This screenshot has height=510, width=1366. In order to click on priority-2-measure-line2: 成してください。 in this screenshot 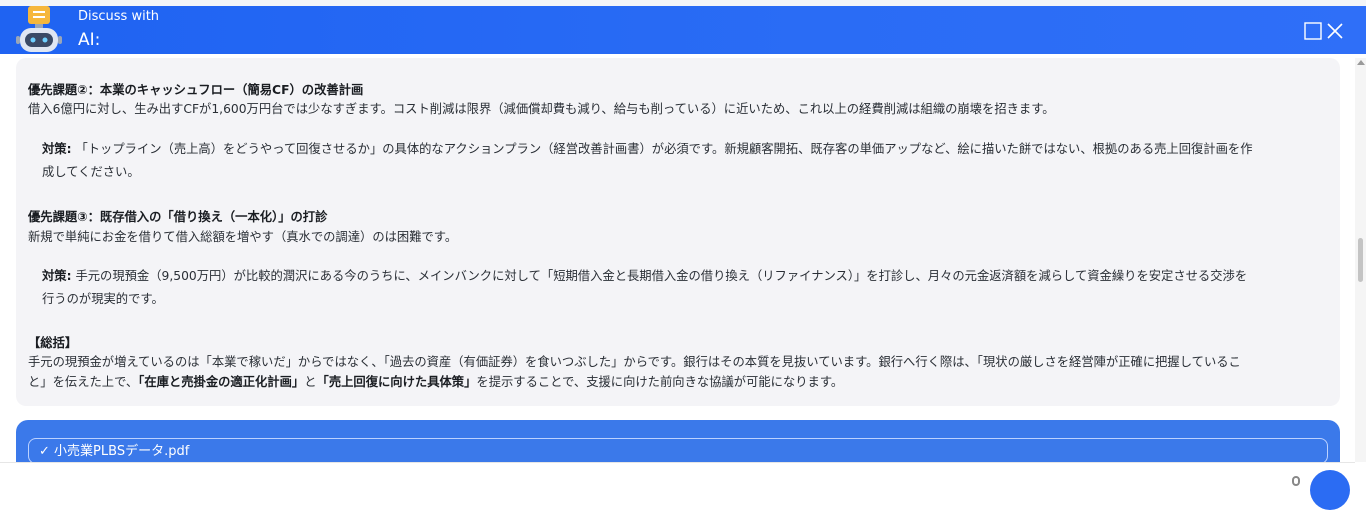, I will do `click(91, 172)`.